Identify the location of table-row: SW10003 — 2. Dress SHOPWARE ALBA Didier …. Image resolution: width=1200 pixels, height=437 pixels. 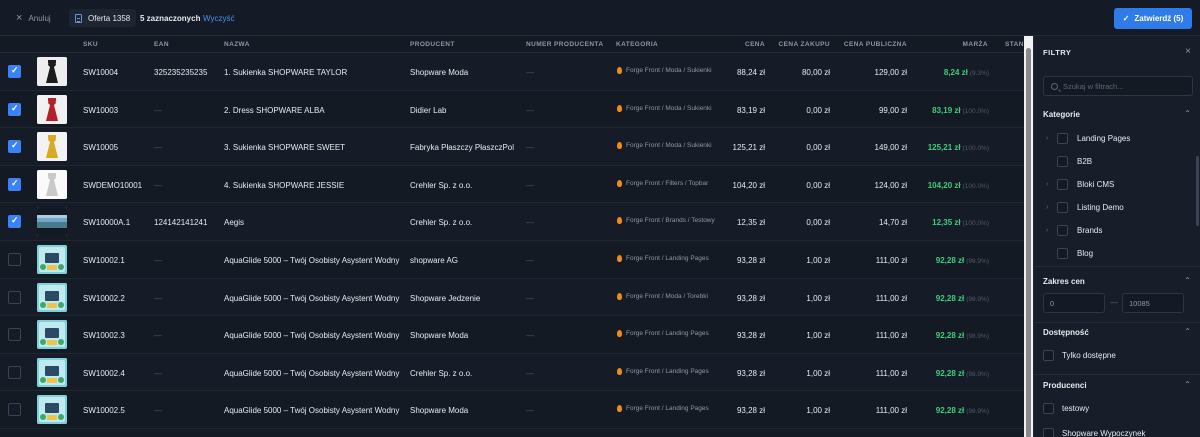
(512, 109).